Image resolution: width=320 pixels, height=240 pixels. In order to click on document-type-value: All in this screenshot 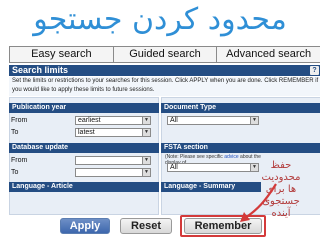, I will do `click(174, 120)`.